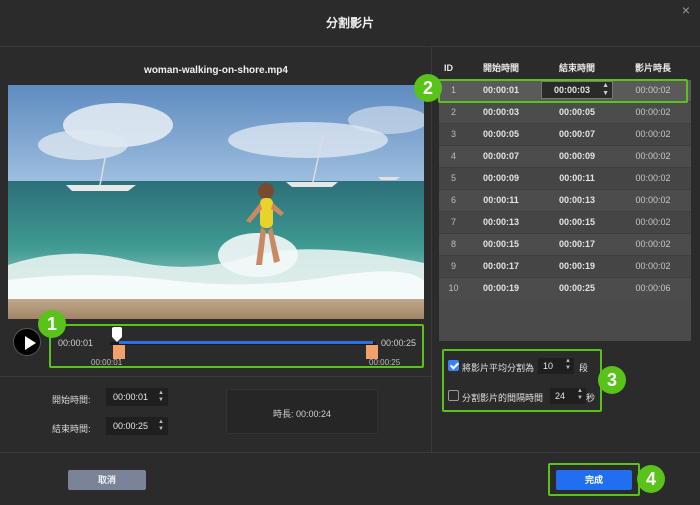  What do you see at coordinates (453, 395) in the screenshot?
I see `split-interval-checkbox` at bounding box center [453, 395].